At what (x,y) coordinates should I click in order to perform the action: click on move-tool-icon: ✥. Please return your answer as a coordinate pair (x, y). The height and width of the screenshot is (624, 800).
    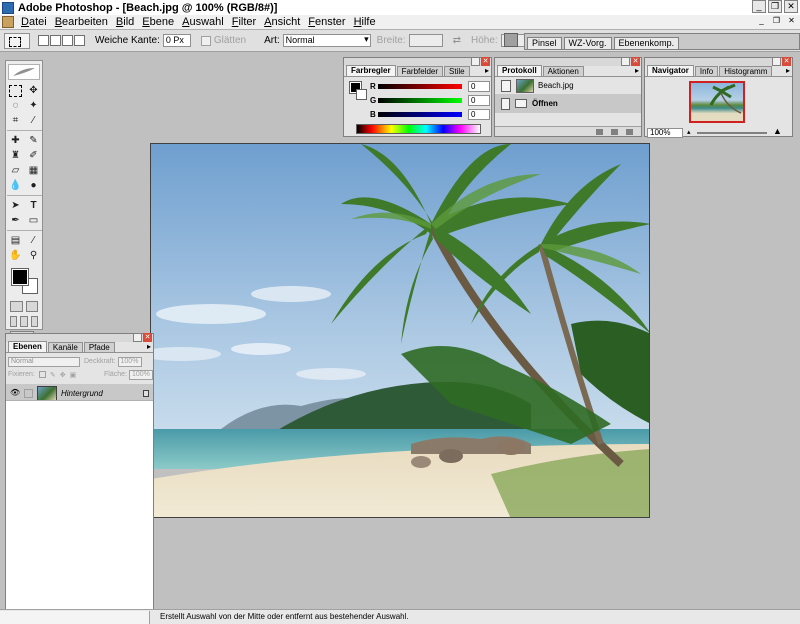
    Looking at the image, I should click on (33, 91).